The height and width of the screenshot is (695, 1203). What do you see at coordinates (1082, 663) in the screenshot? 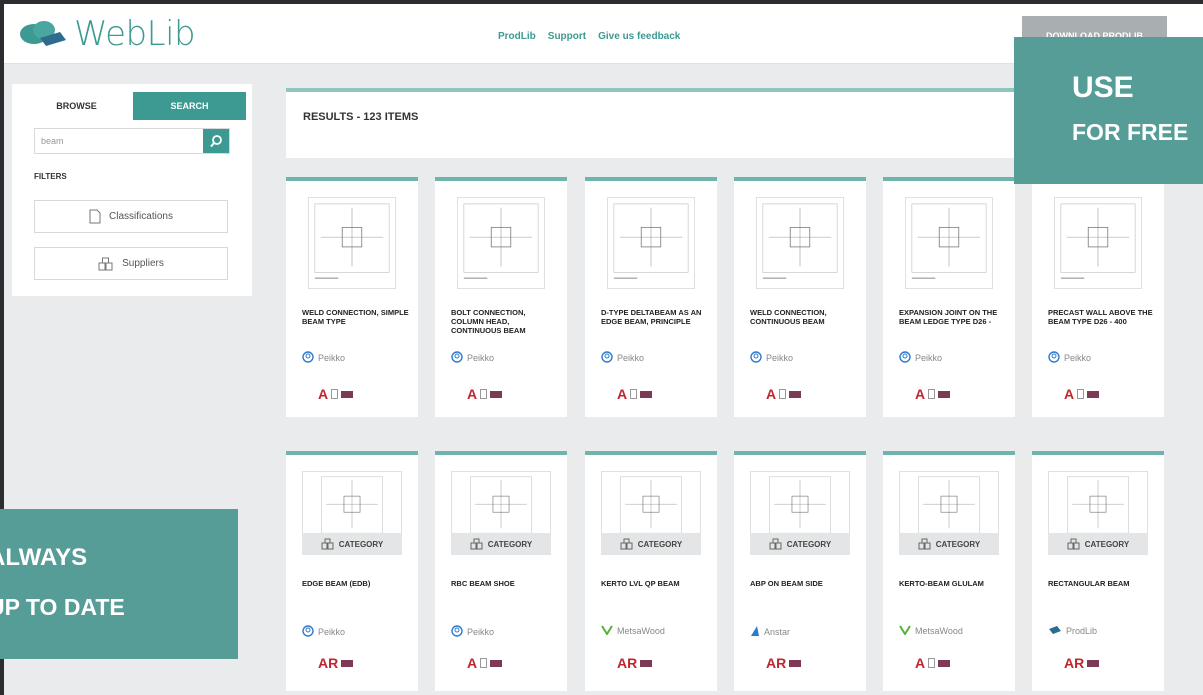
I see `format-icons: AR` at bounding box center [1082, 663].